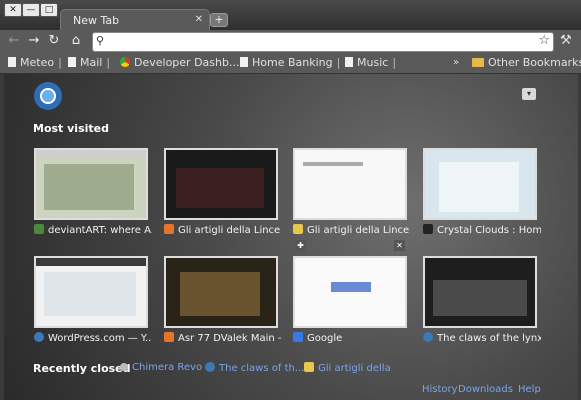  I want to click on caption-text: Google, so click(325, 338).